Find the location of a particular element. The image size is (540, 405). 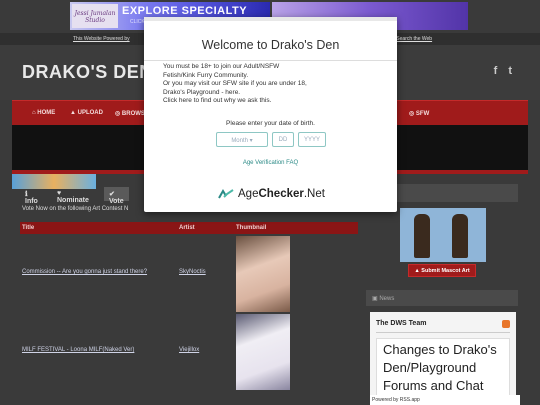

modal-message-line: Fetish/Kink Furry Community. is located at coordinates (206, 75).